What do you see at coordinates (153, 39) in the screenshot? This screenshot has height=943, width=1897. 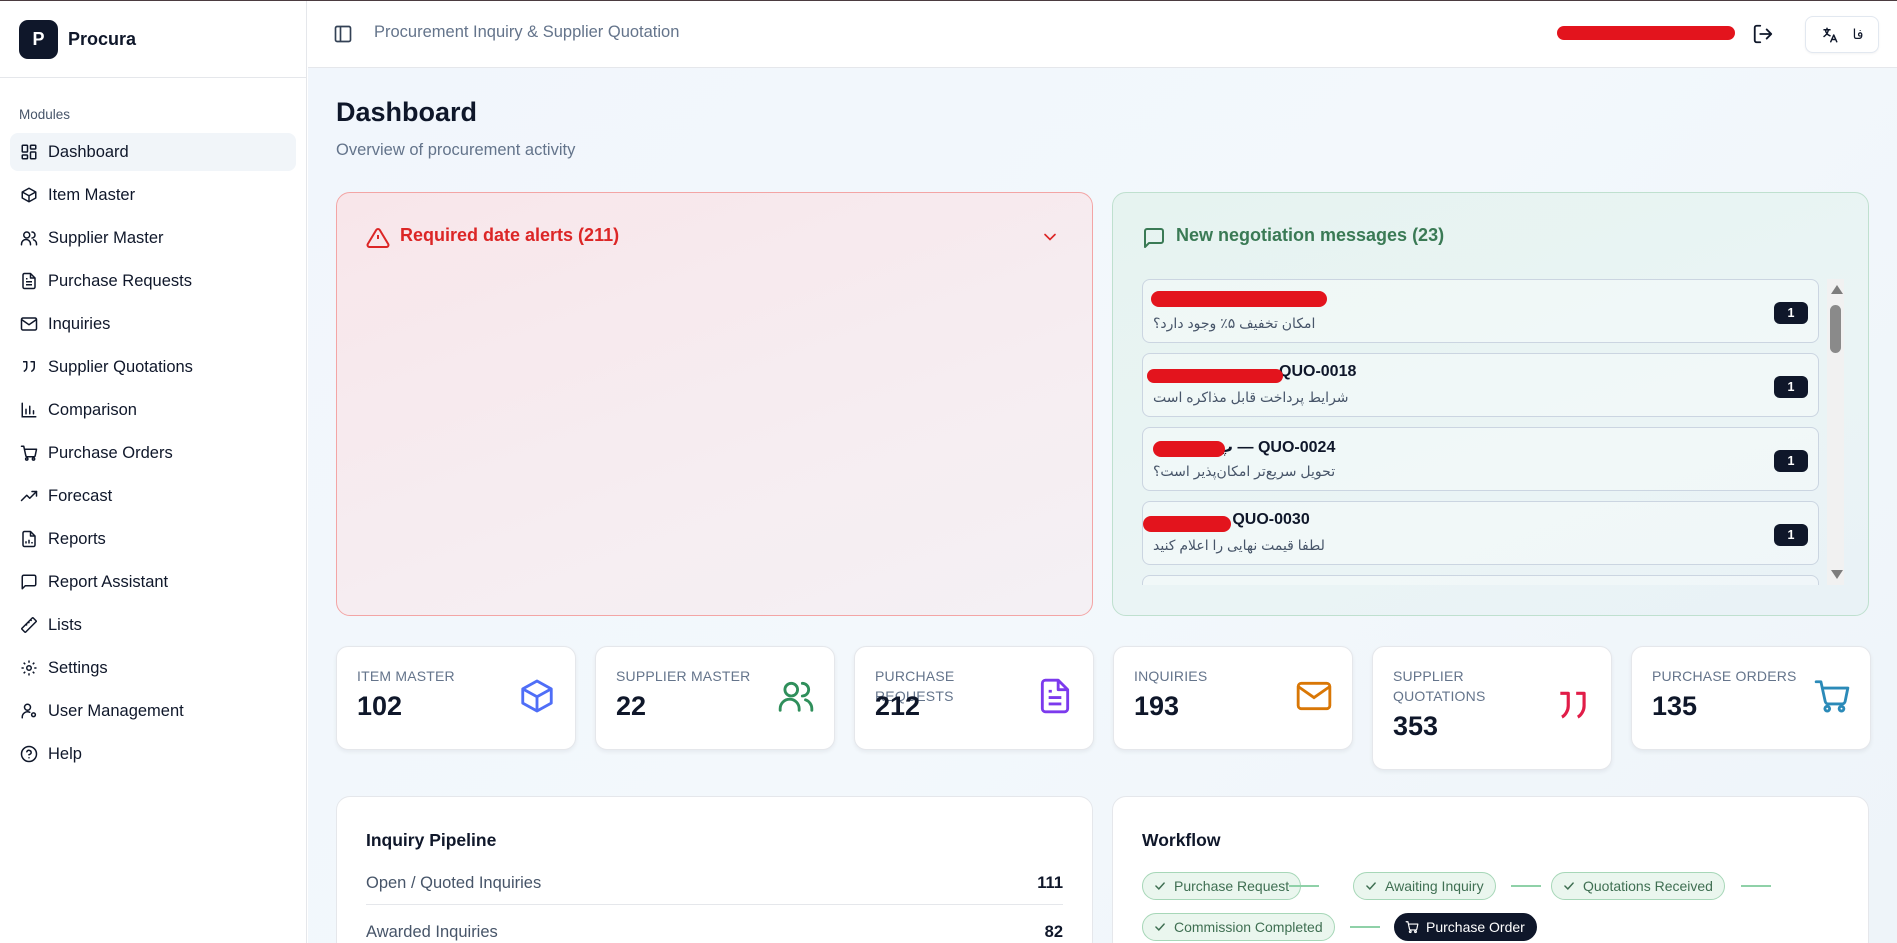 I see `brand: P Procura` at bounding box center [153, 39].